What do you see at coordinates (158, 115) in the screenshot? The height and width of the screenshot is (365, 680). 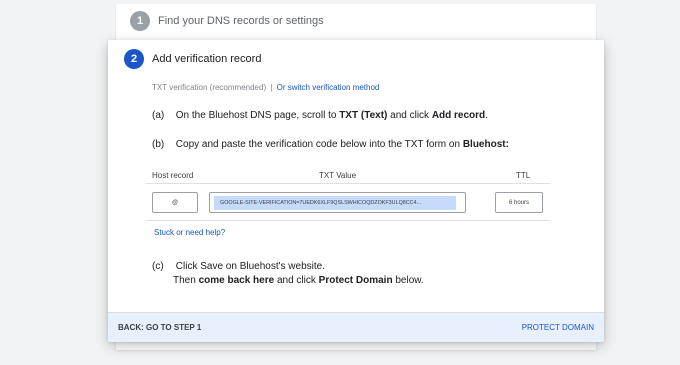 I see `instruction-a-label: (a)` at bounding box center [158, 115].